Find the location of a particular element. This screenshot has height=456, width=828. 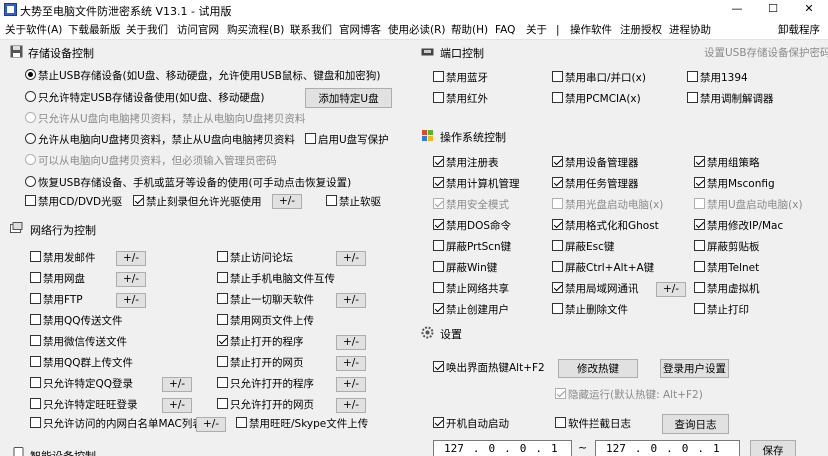

disable-1394-checkbox: 禁用1394 is located at coordinates (717, 78).